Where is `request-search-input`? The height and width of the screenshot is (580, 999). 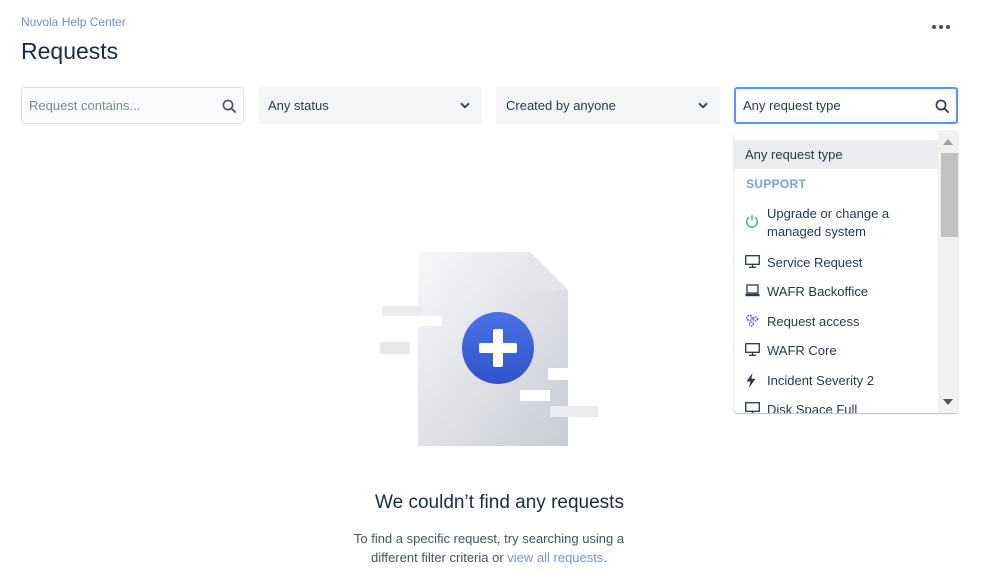 request-search-input is located at coordinates (118, 105).